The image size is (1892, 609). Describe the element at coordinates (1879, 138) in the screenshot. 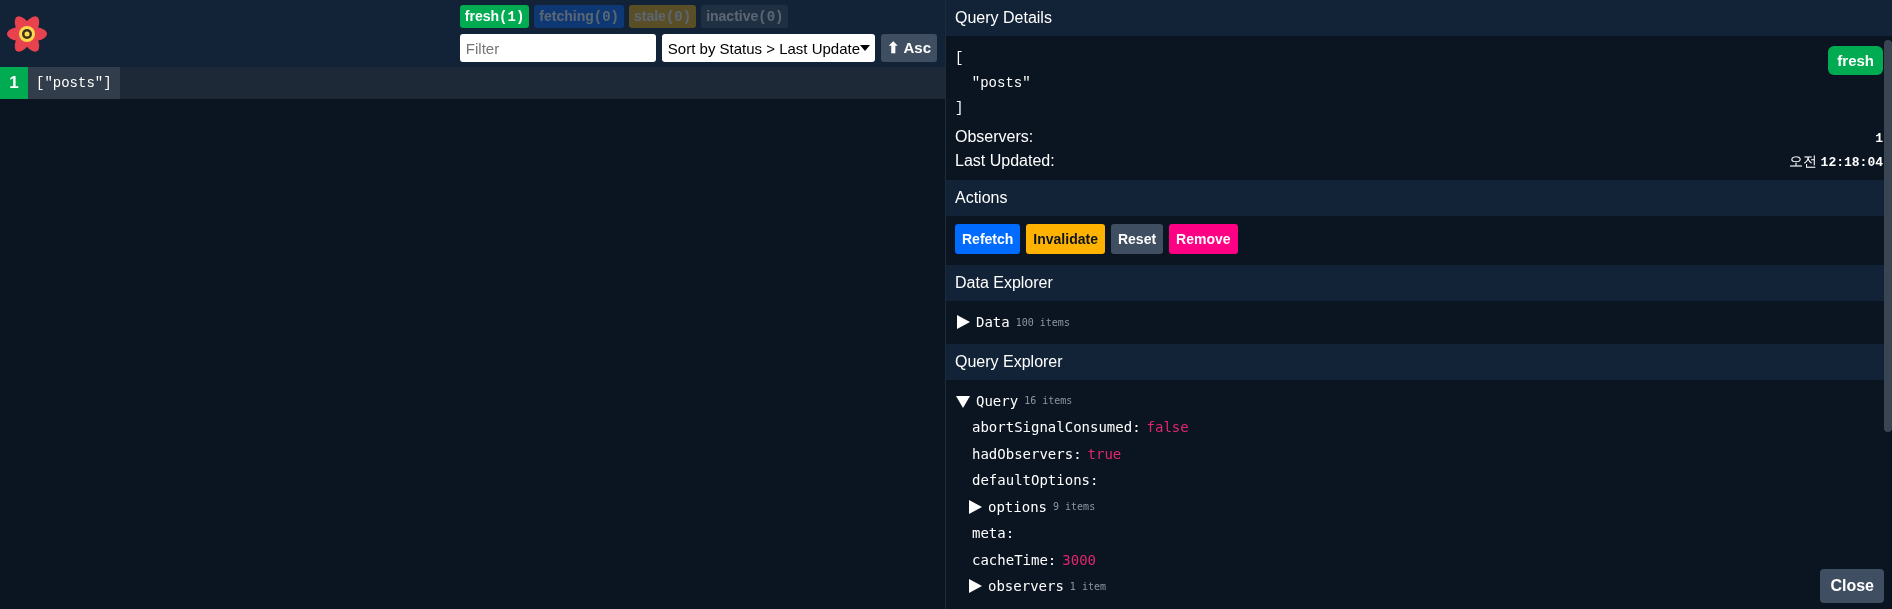

I see `info-value: 1` at that location.